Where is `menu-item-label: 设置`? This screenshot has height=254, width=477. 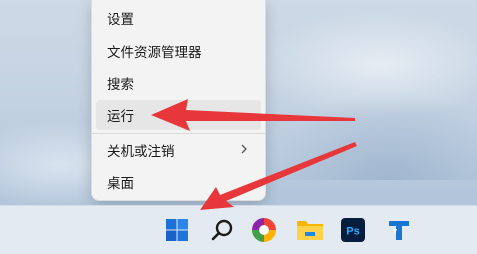
menu-item-label: 设置 is located at coordinates (120, 20).